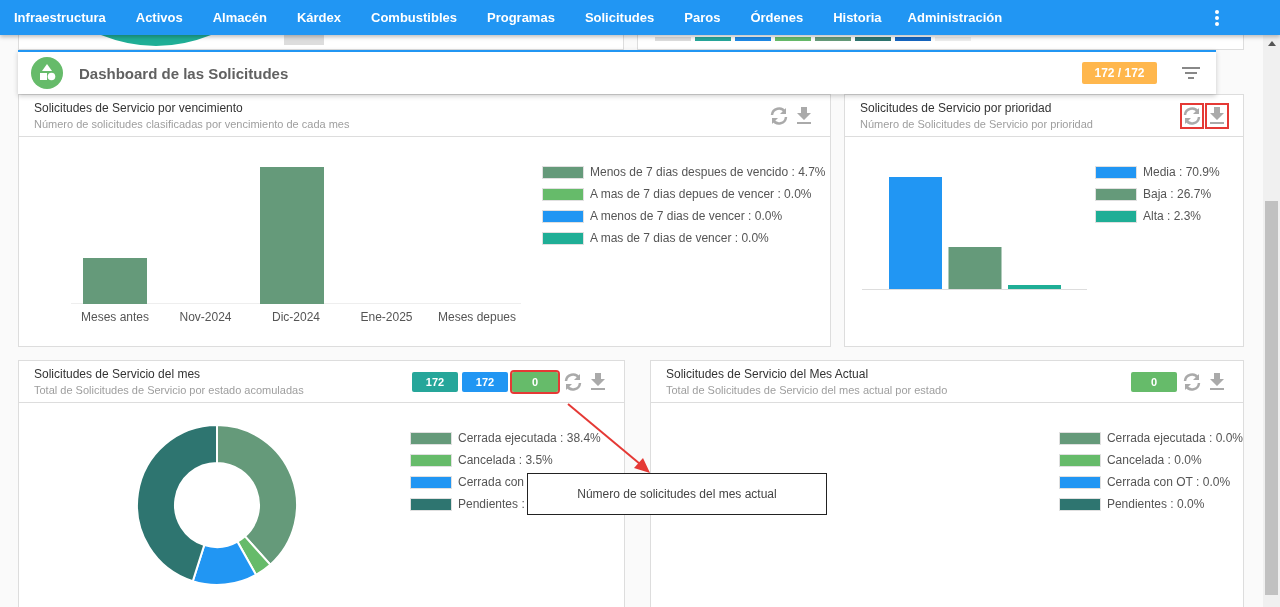  What do you see at coordinates (1172, 216) in the screenshot?
I see `legend-label: Alta : 2.3%` at bounding box center [1172, 216].